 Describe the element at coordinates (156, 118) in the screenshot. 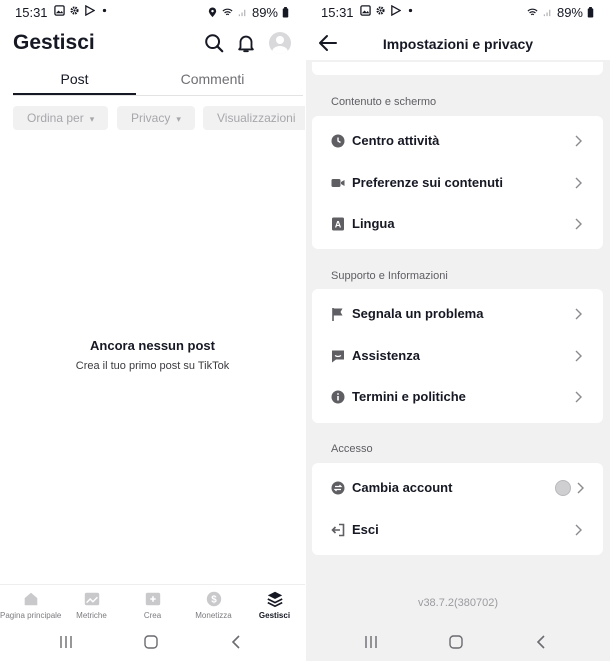

I see `privacy-filter: Privacy ▾` at that location.